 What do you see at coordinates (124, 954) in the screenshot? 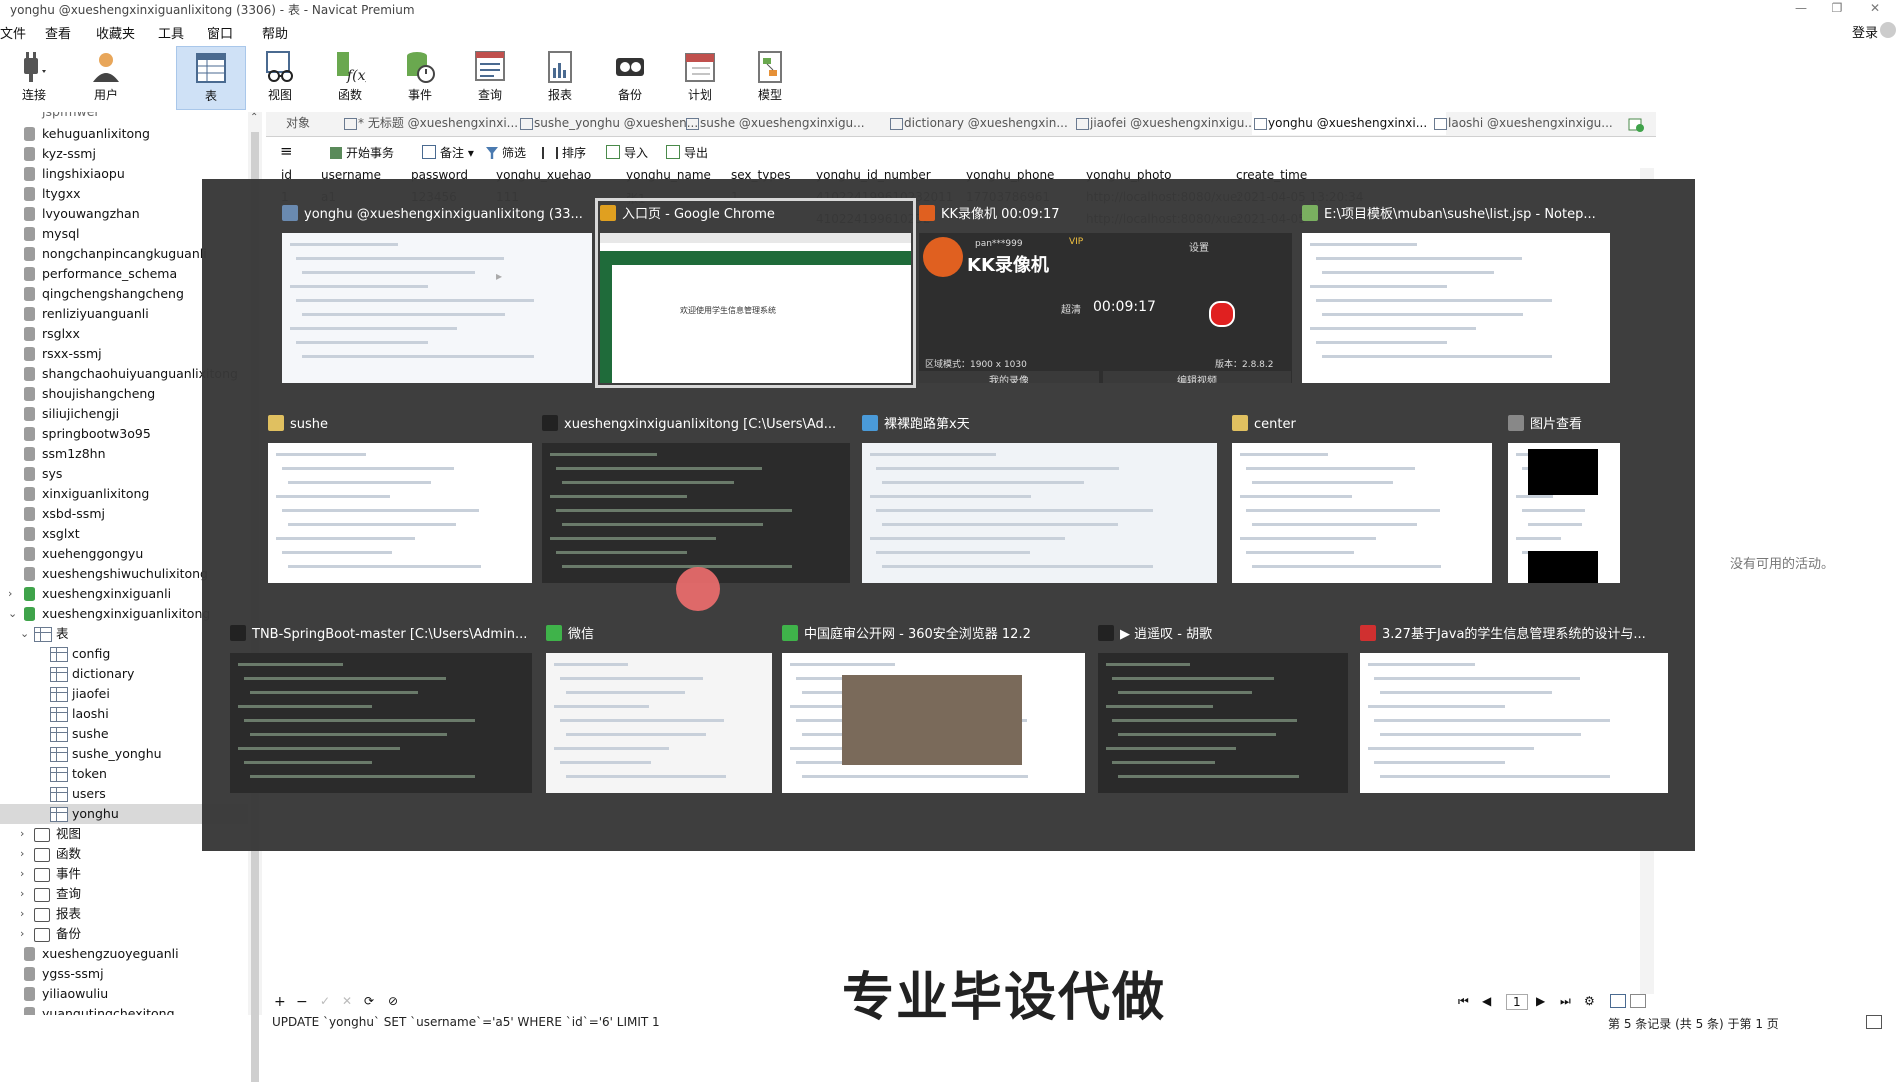
I see `tree-database-item: xueshengzuoyeguanli` at bounding box center [124, 954].